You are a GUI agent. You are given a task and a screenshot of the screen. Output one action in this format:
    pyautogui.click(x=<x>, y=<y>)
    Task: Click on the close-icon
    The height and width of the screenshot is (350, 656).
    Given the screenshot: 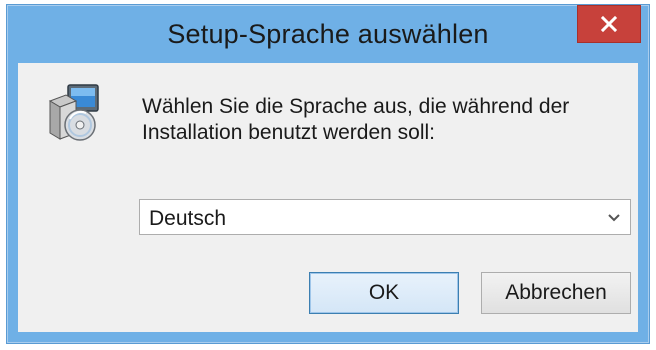 What is the action you would take?
    pyautogui.click(x=609, y=24)
    